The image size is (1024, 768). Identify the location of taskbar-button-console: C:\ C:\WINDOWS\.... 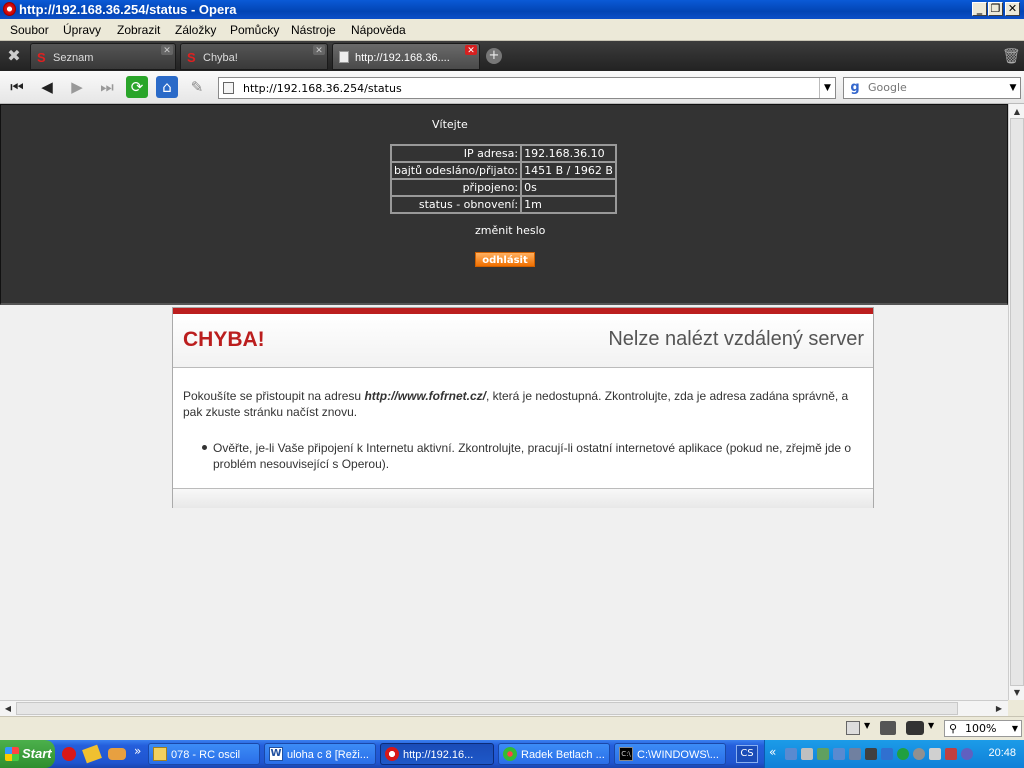
(670, 754).